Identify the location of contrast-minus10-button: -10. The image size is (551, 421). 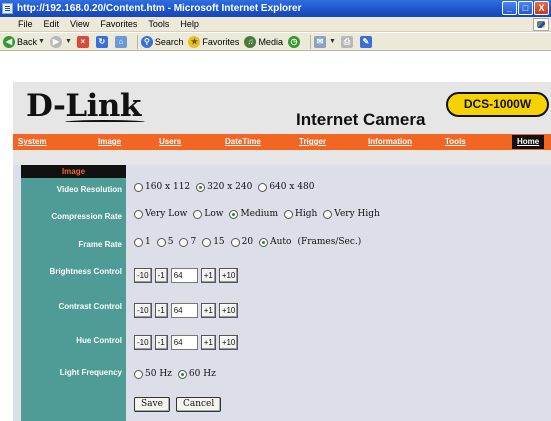
(143, 310).